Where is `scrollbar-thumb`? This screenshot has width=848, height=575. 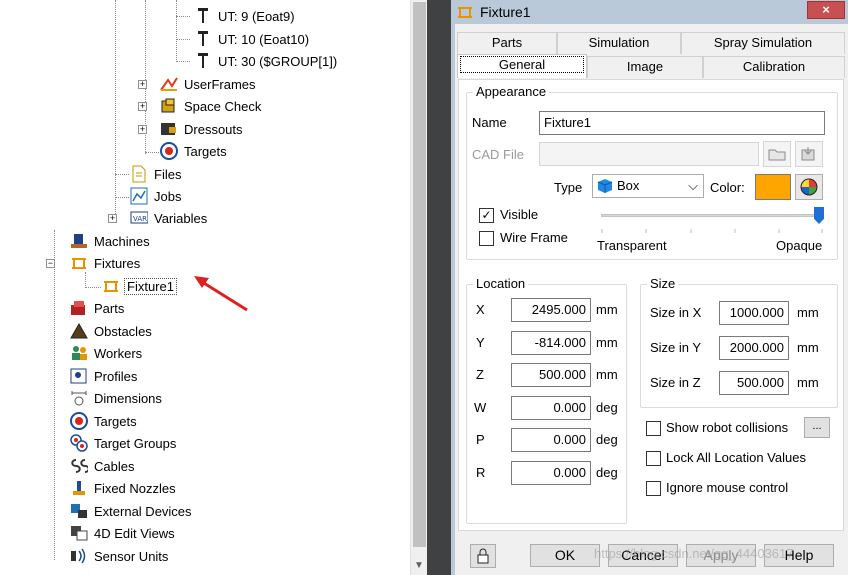
scrollbar-thumb is located at coordinates (419, 274).